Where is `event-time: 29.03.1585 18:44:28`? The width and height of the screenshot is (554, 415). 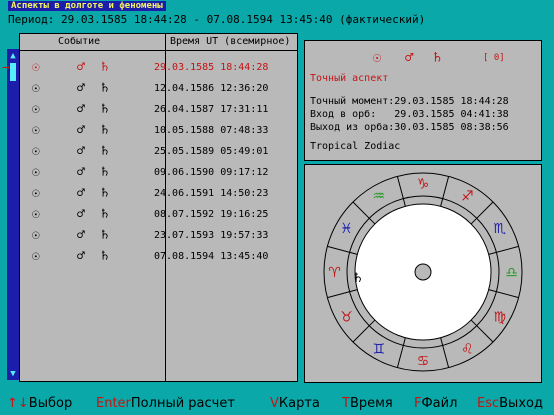 event-time: 29.03.1585 18:44:28 is located at coordinates (211, 67).